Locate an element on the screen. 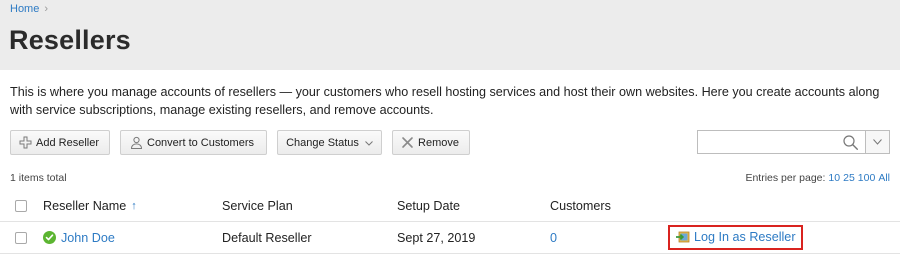  convert-to-customers-button: Convert to Customers is located at coordinates (193, 142).